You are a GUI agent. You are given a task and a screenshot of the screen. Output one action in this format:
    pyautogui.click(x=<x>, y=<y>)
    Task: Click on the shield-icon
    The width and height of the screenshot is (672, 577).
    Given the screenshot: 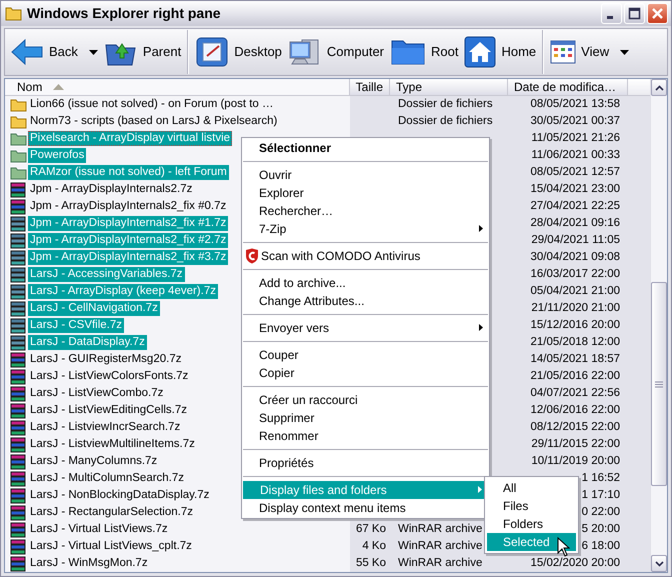 What is the action you would take?
    pyautogui.click(x=252, y=256)
    